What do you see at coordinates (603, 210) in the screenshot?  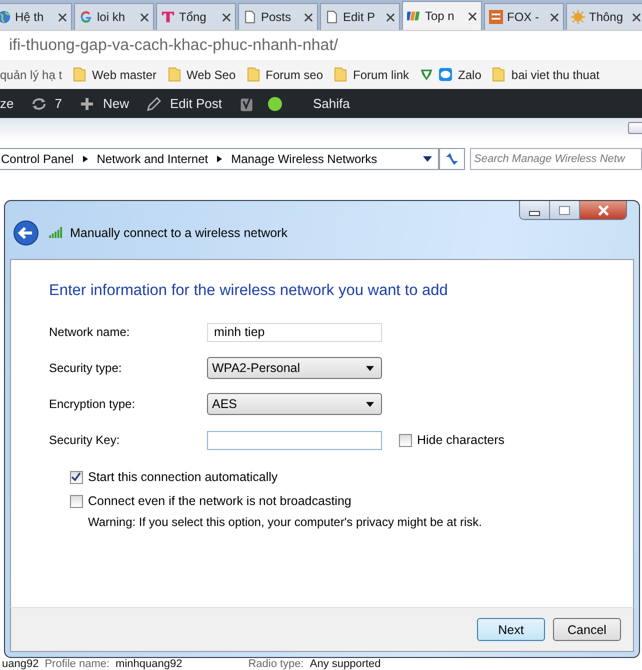 I see `close-button` at bounding box center [603, 210].